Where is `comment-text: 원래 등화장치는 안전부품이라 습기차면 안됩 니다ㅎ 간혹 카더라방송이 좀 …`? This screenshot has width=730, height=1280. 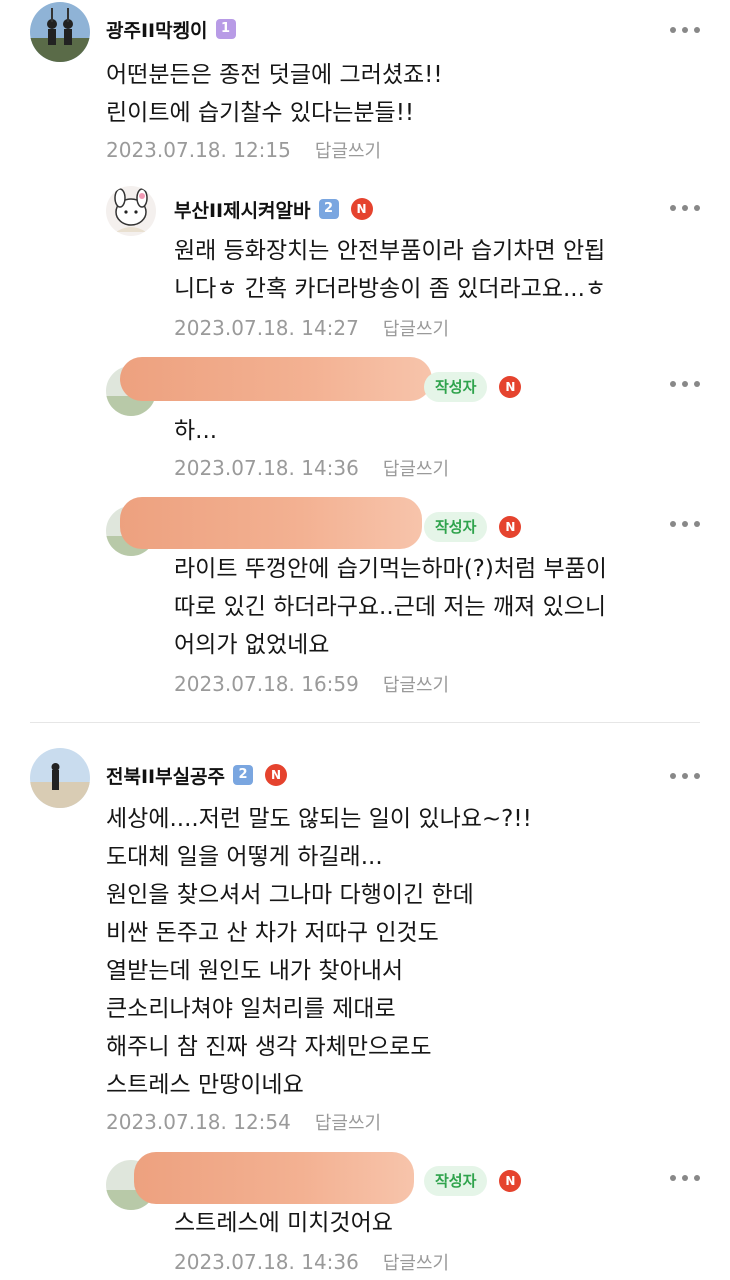
comment-text: 원래 등화장치는 안전부품이라 습기차면 안됩 니다ㅎ 간혹 카더라방송이 좀 … is located at coordinates (390, 270).